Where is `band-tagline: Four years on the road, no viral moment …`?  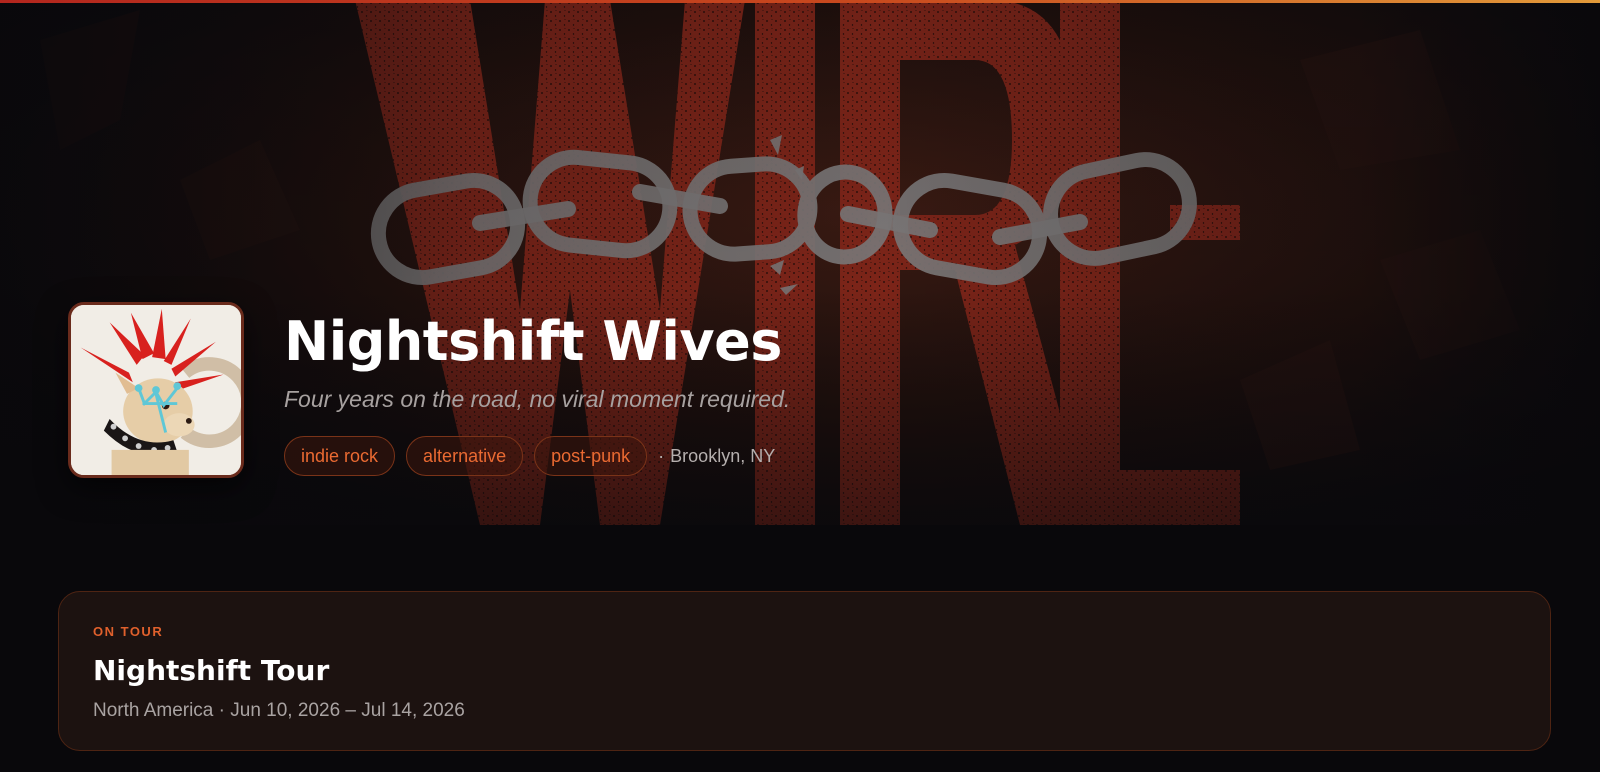
band-tagline: Four years on the road, no viral moment … is located at coordinates (537, 399).